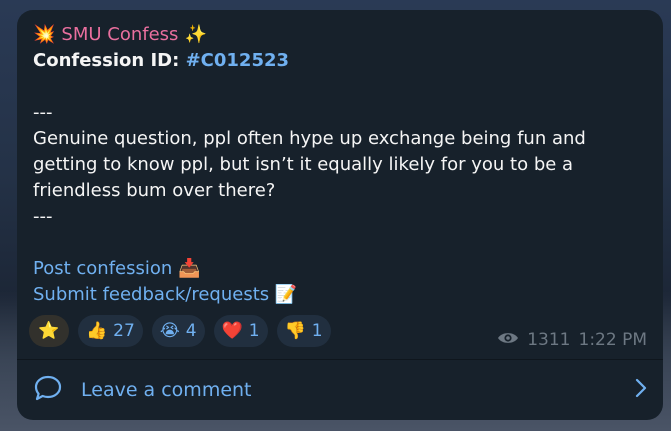 The width and height of the screenshot is (671, 431). Describe the element at coordinates (340, 359) in the screenshot. I see `divider` at that location.